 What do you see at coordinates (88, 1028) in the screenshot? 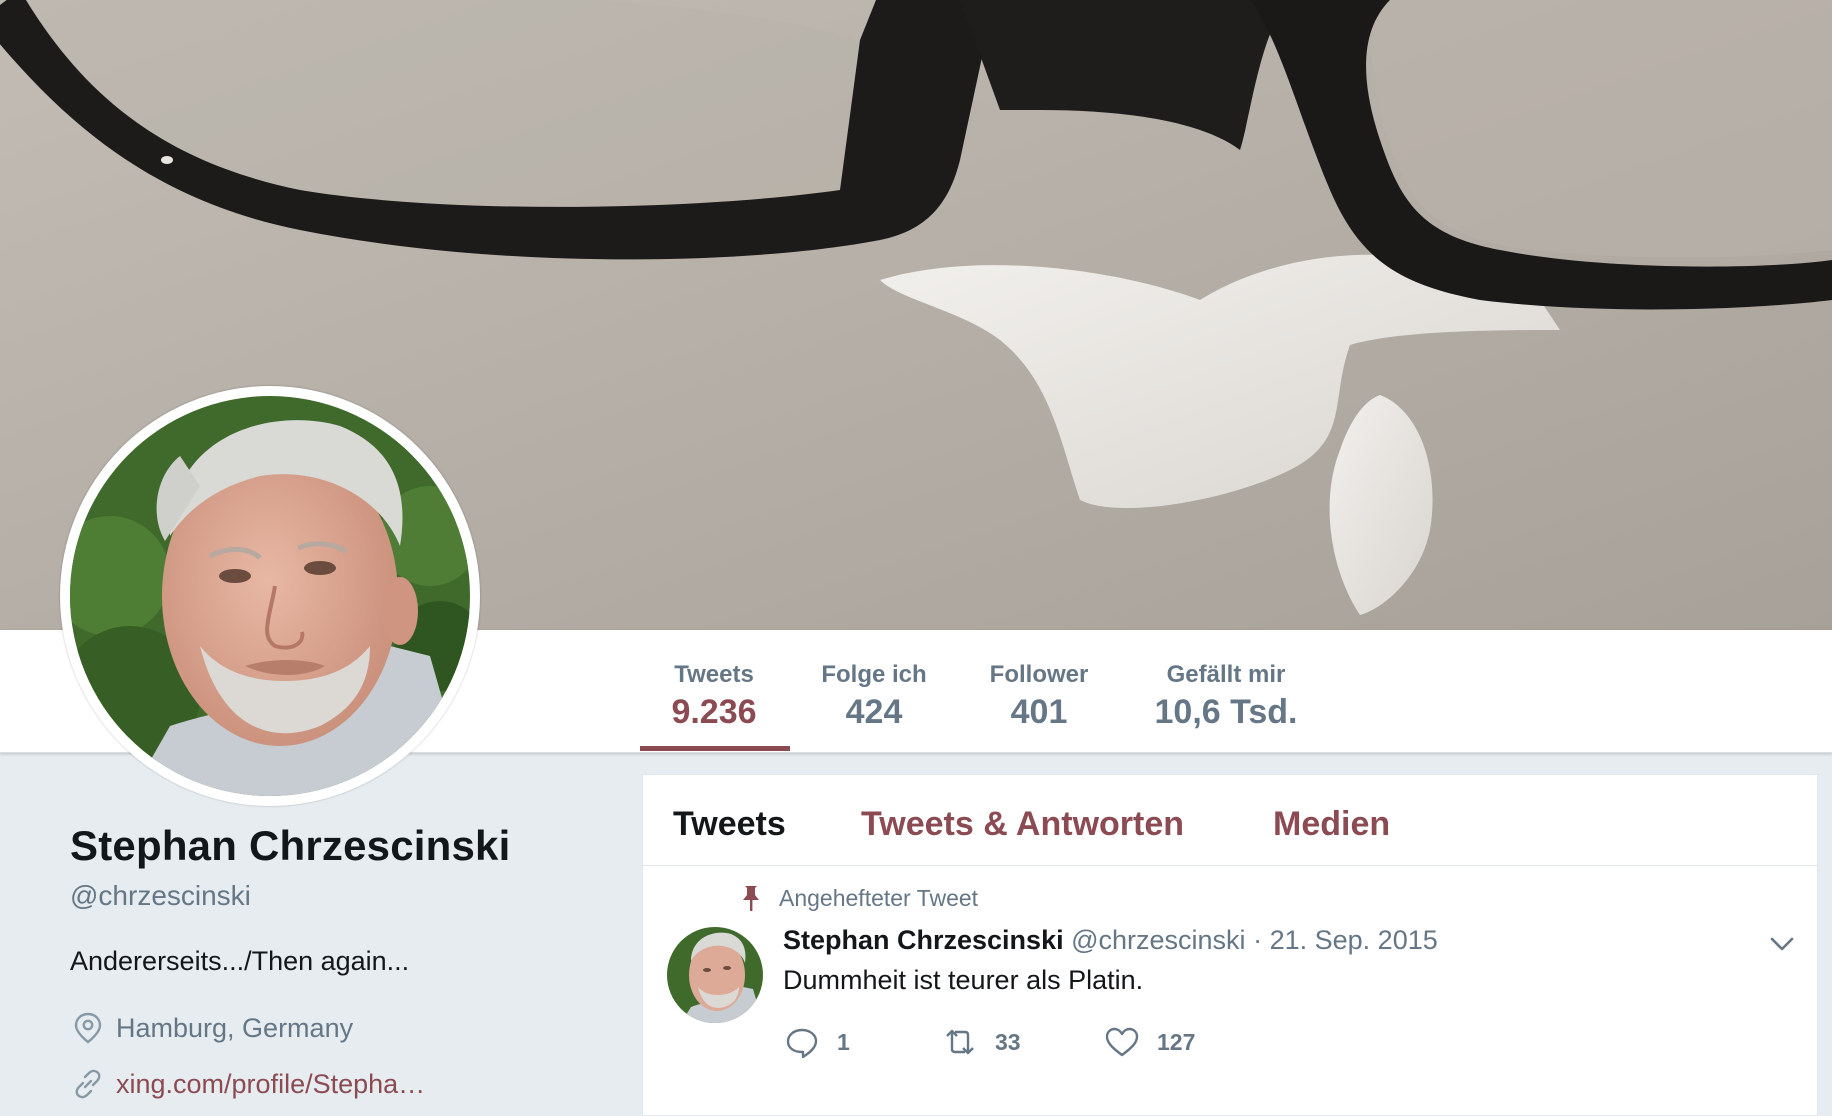
I see `location-pin-icon` at bounding box center [88, 1028].